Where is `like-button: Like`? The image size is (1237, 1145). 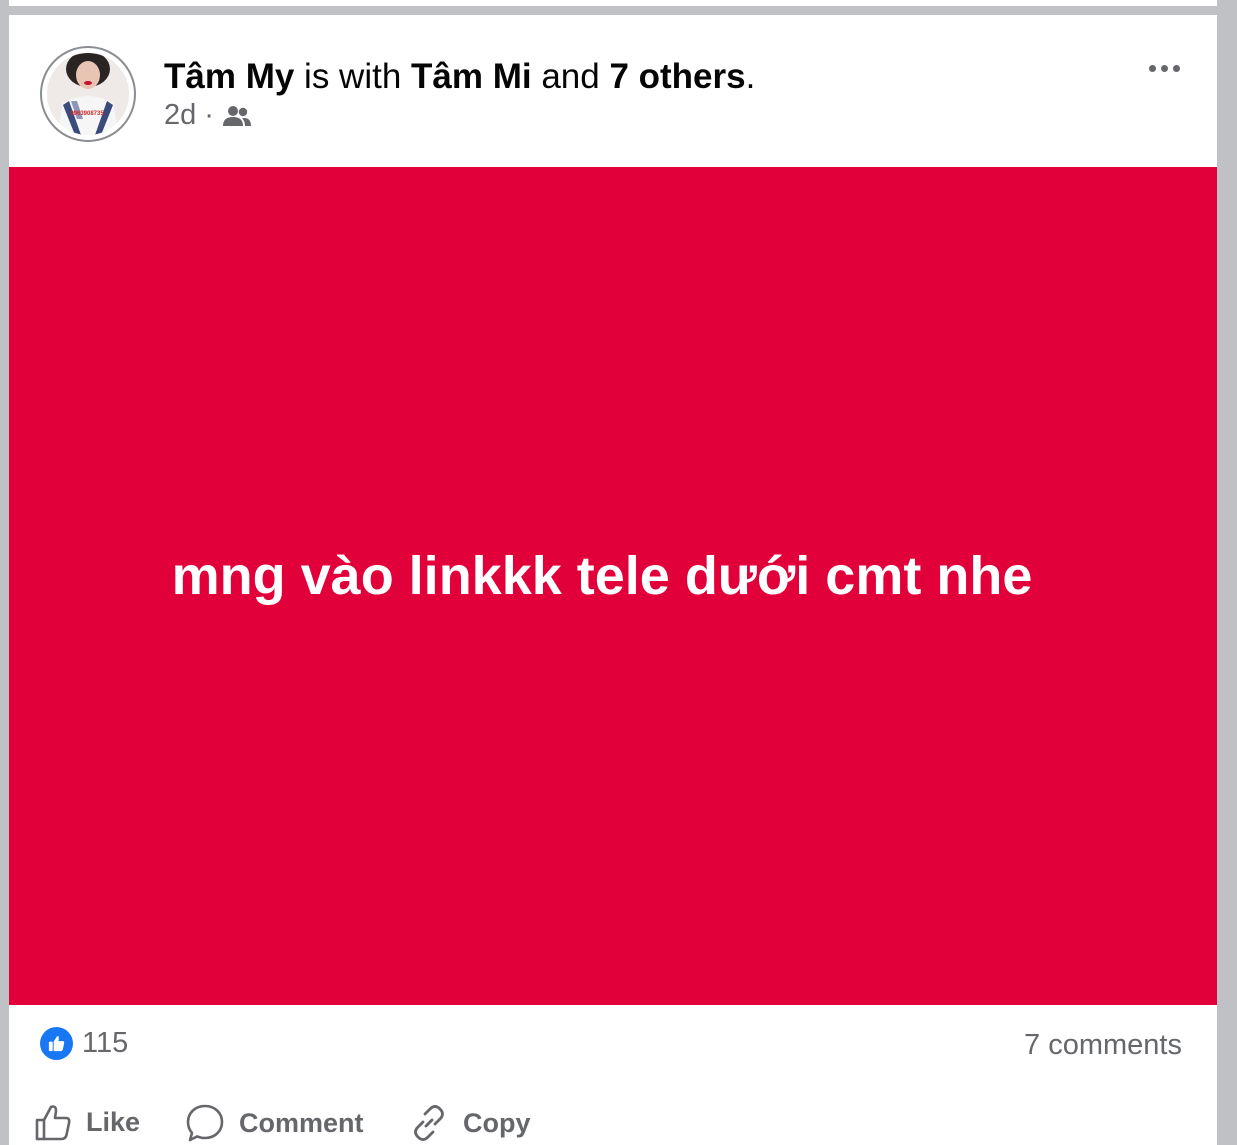 like-button: Like is located at coordinates (87, 1122).